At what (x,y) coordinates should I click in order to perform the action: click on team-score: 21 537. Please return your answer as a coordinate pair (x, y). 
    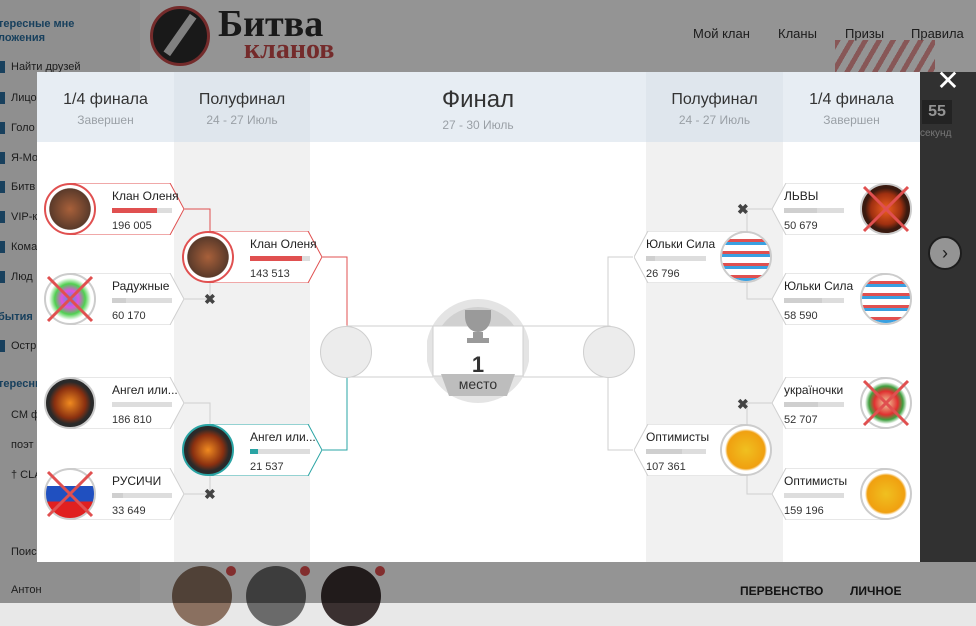
    Looking at the image, I should click on (267, 467).